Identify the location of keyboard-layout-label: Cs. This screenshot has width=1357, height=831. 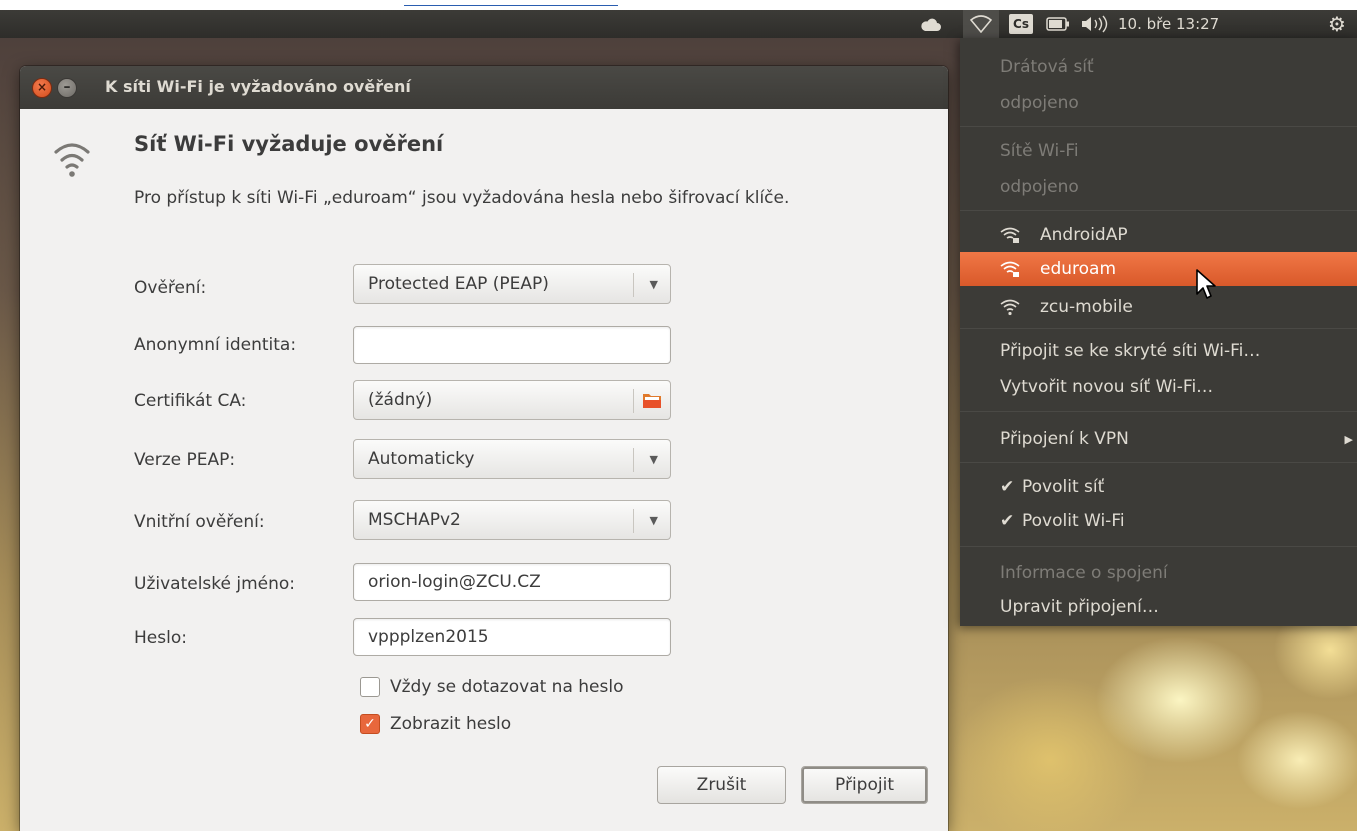
(1021, 24).